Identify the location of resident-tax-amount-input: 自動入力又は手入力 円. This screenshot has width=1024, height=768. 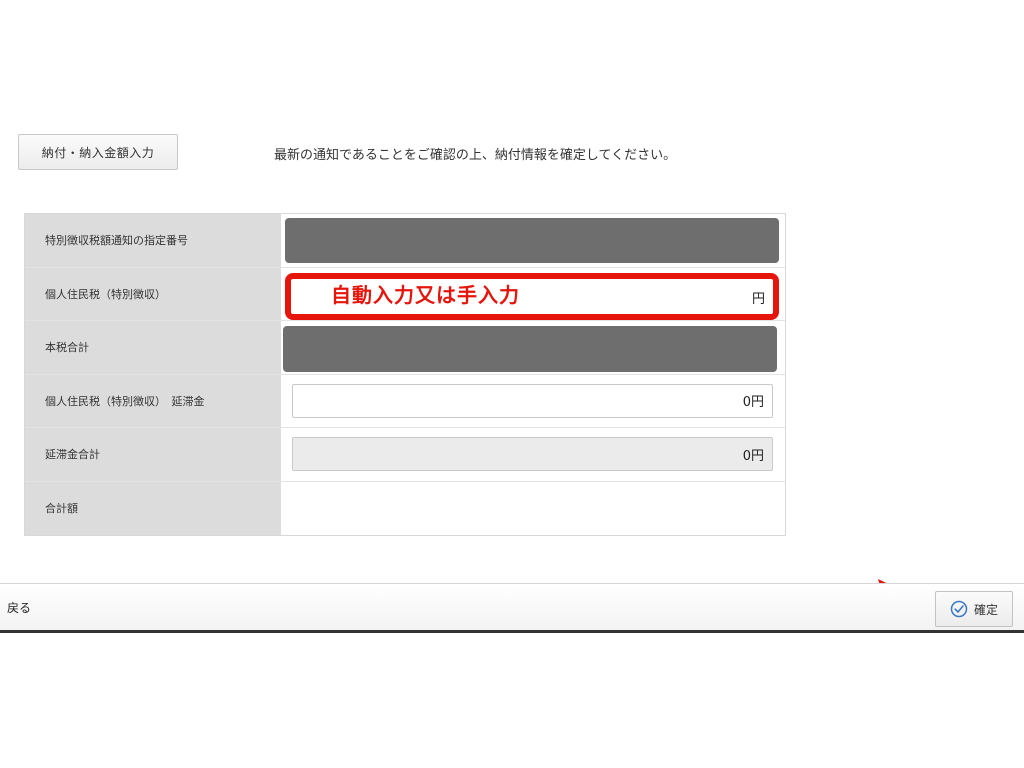
(532, 296).